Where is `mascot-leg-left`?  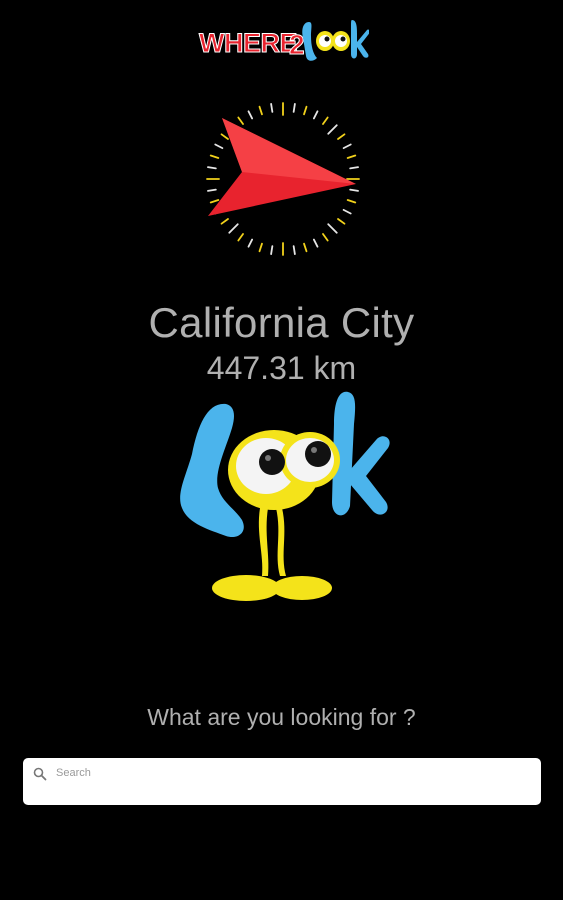
mascot-leg-left is located at coordinates (263, 542).